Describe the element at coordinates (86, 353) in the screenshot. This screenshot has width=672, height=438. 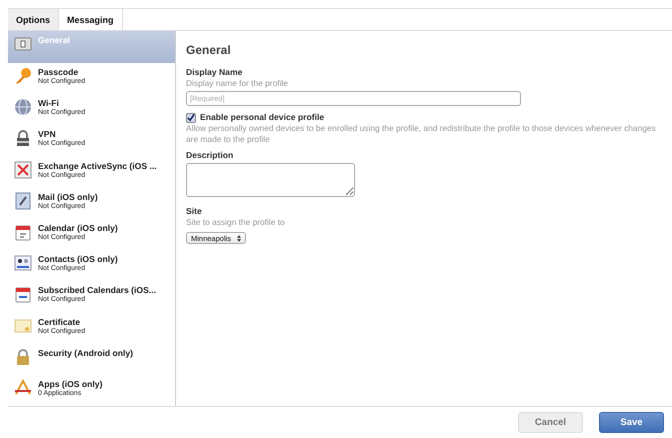
I see `item-name: Security (Android only)` at that location.